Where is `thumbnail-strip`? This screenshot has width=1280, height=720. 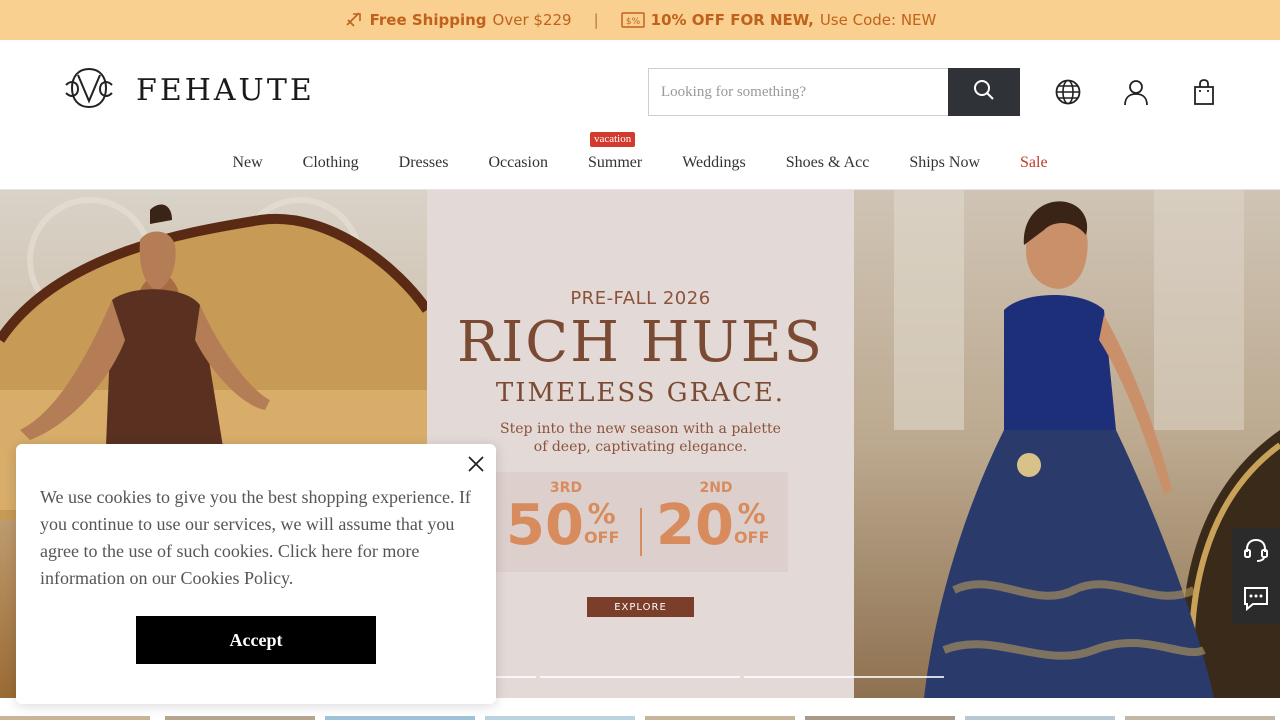
thumbnail-strip is located at coordinates (640, 718).